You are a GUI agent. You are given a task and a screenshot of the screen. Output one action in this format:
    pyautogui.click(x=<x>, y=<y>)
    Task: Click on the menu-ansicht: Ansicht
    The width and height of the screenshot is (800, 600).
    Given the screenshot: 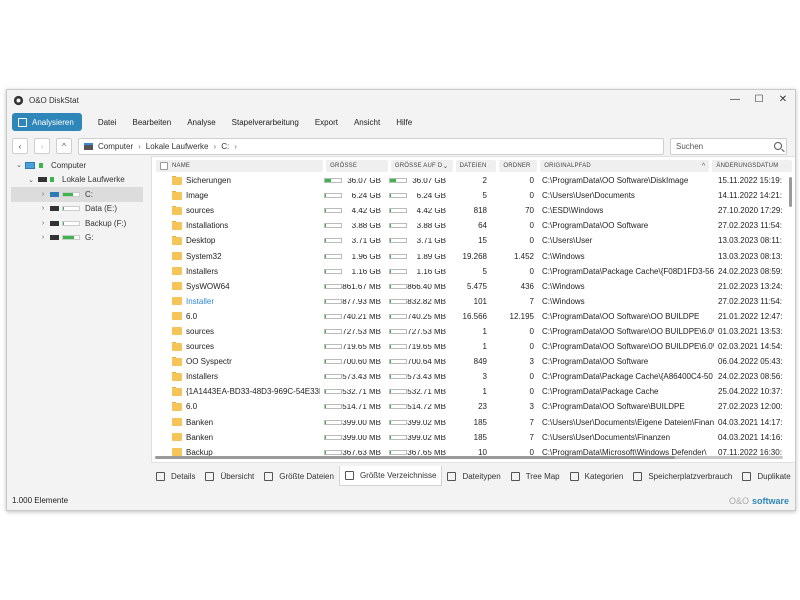 What is the action you would take?
    pyautogui.click(x=367, y=122)
    